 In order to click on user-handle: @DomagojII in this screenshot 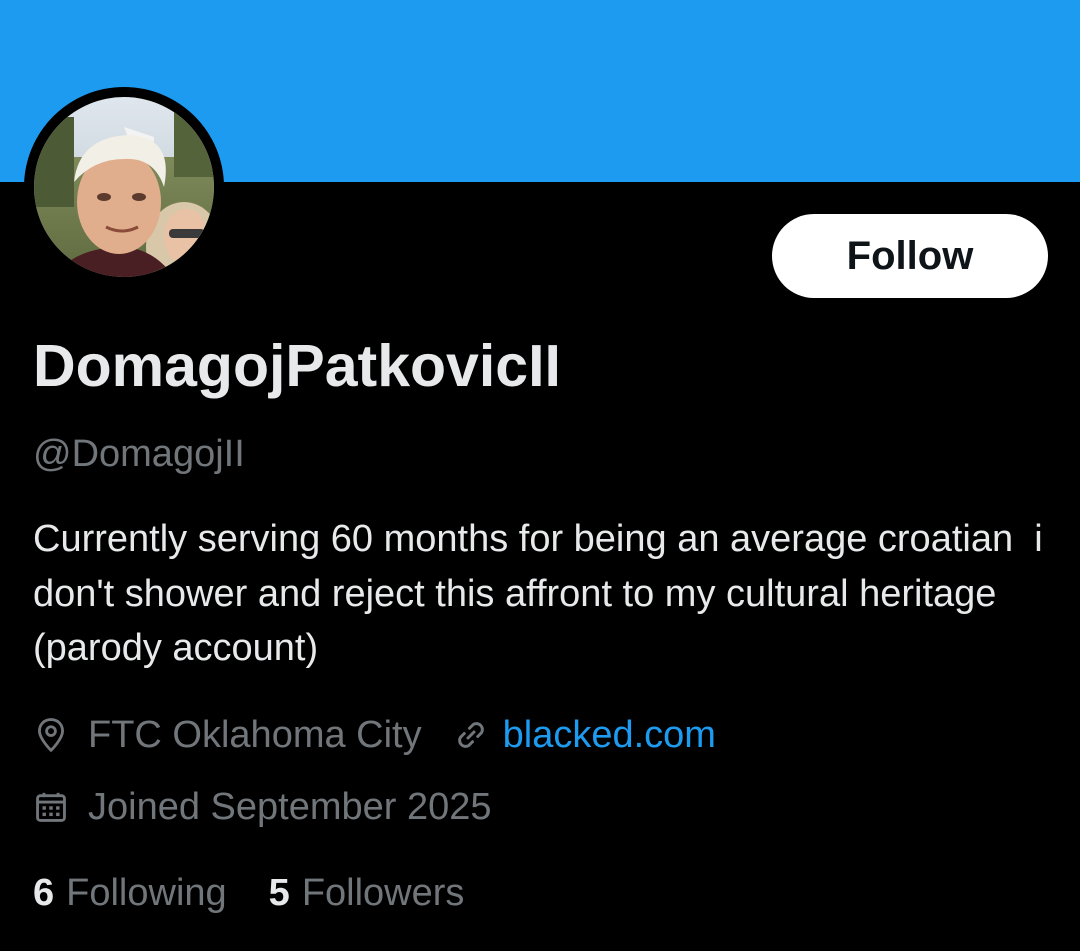, I will do `click(139, 454)`.